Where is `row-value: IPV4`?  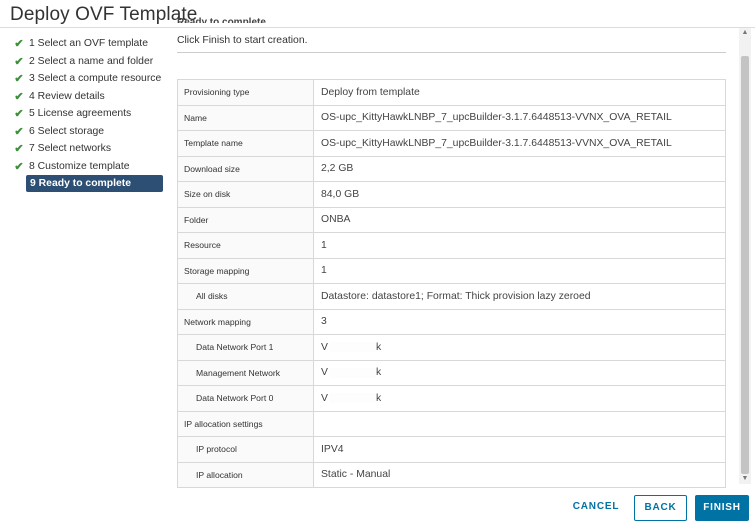 row-value: IPV4 is located at coordinates (332, 449).